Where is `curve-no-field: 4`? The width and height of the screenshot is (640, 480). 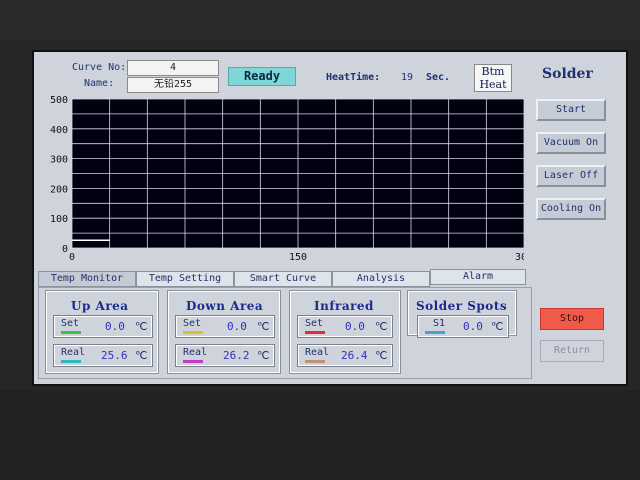 curve-no-field: 4 is located at coordinates (173, 68).